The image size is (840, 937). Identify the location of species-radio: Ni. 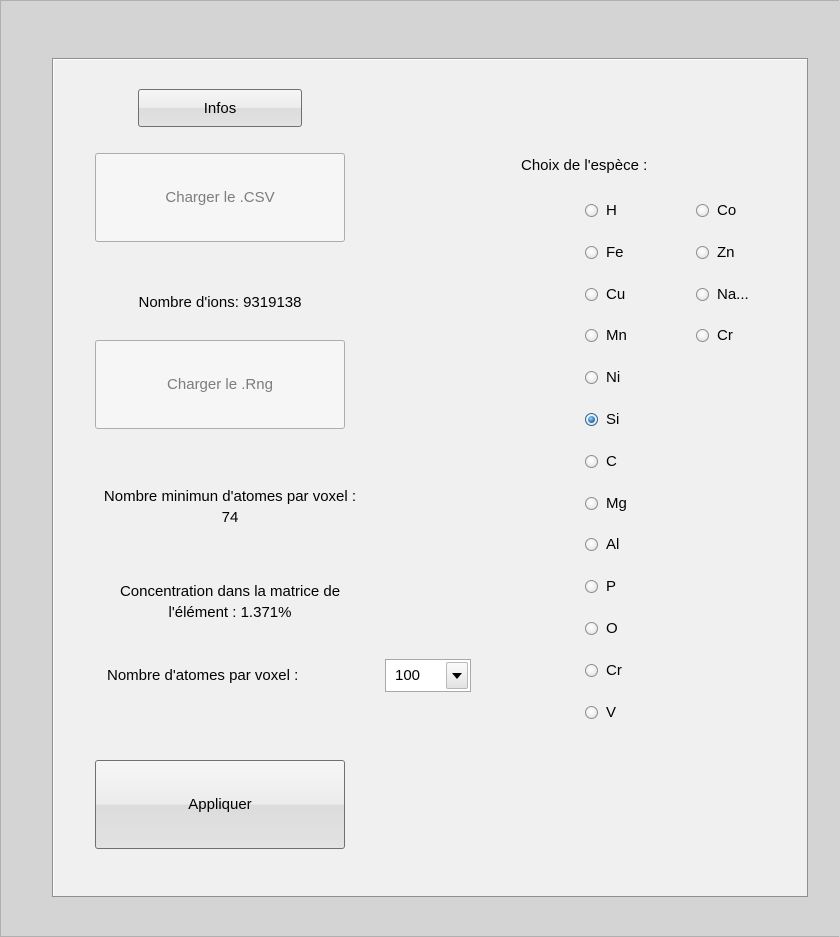
(602, 377).